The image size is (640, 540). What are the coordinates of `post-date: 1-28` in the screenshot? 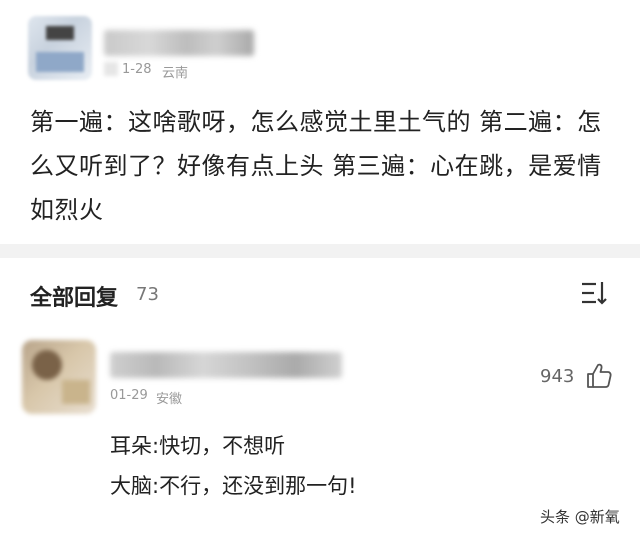 It's located at (137, 69).